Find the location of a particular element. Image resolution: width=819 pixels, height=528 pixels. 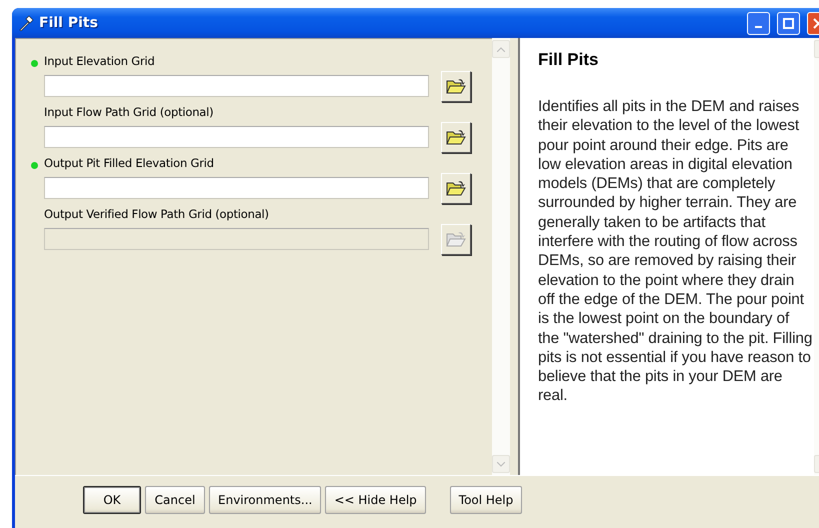

dialog-button: Cancel is located at coordinates (175, 500).